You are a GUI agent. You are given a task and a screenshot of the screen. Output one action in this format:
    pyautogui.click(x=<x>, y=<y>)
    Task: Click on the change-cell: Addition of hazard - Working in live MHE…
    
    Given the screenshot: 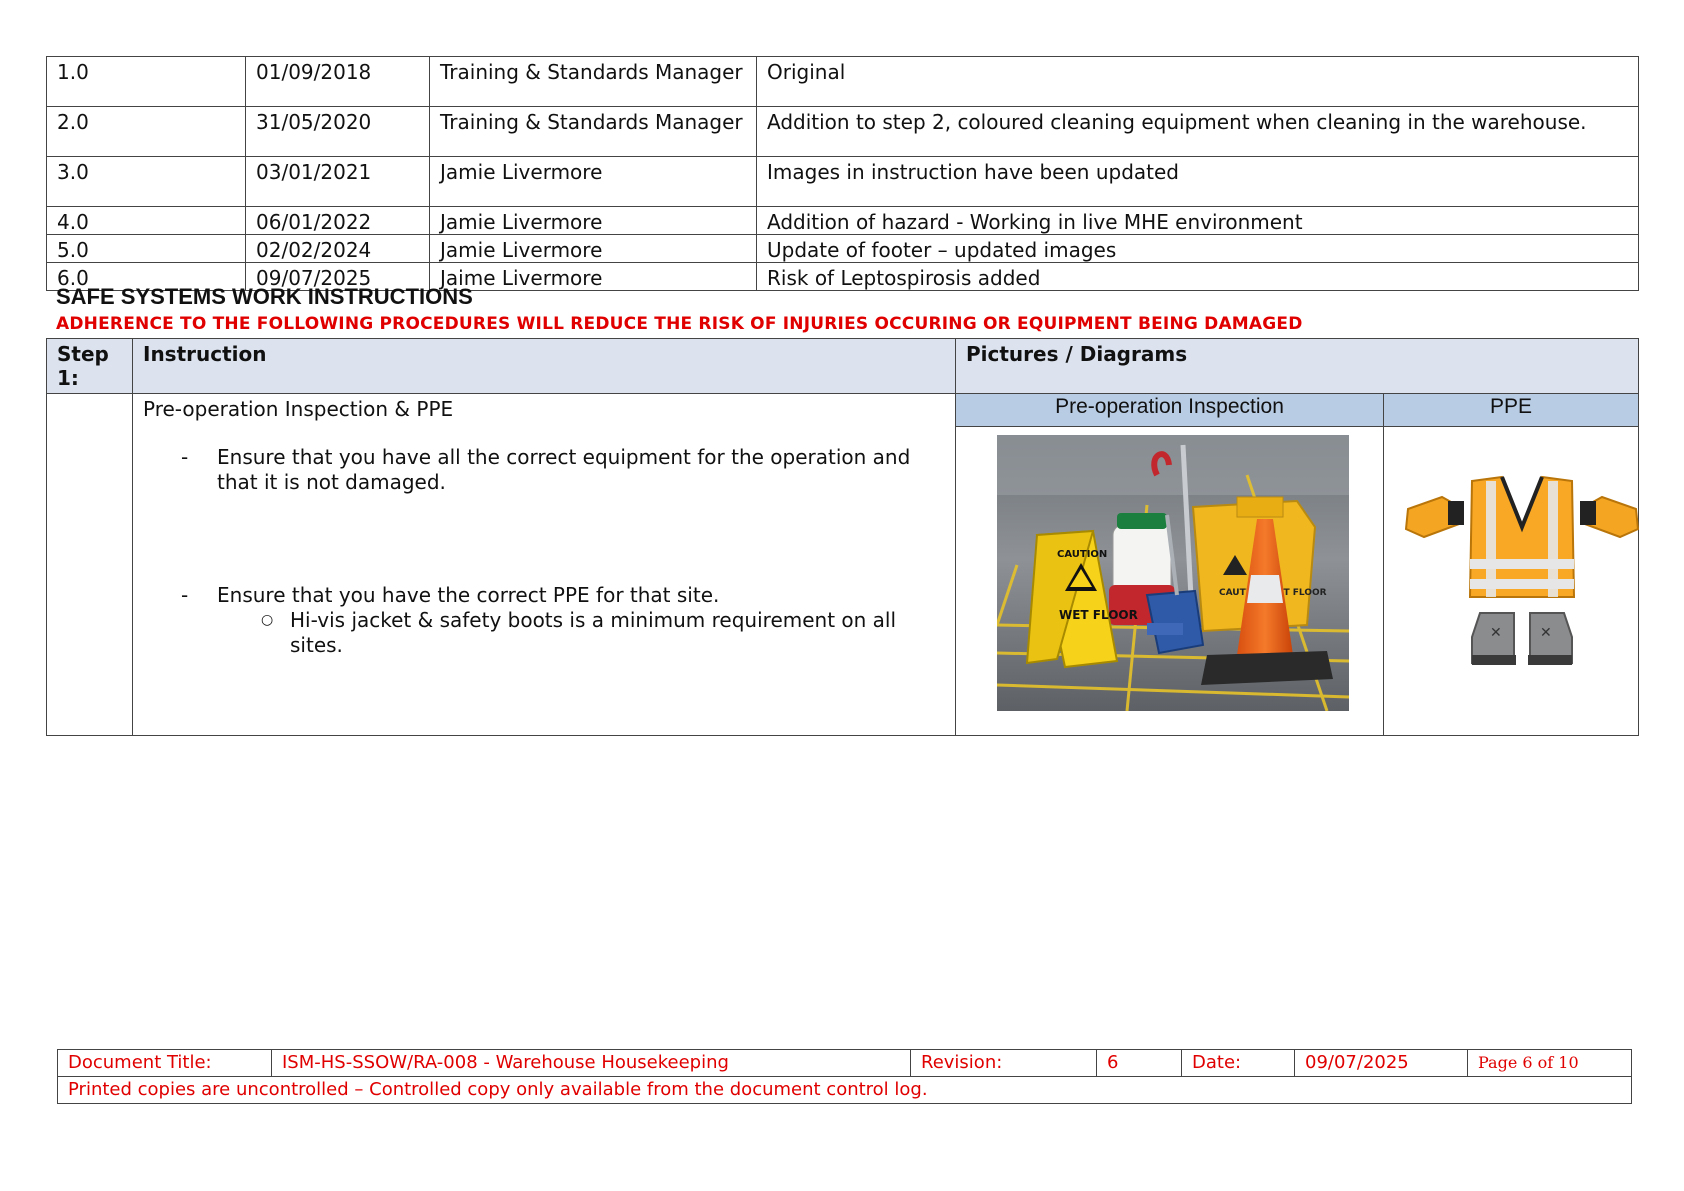 What is the action you would take?
    pyautogui.click(x=1197, y=220)
    